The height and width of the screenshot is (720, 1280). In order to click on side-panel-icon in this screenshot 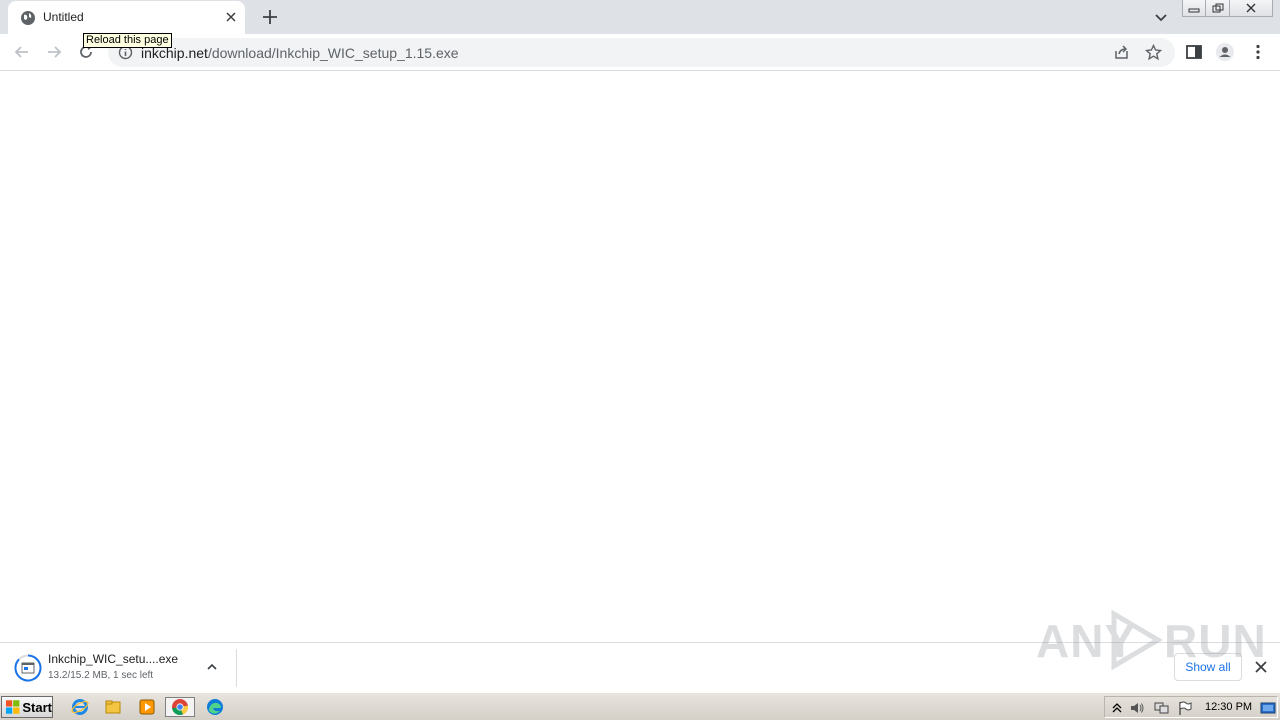, I will do `click(1194, 52)`.